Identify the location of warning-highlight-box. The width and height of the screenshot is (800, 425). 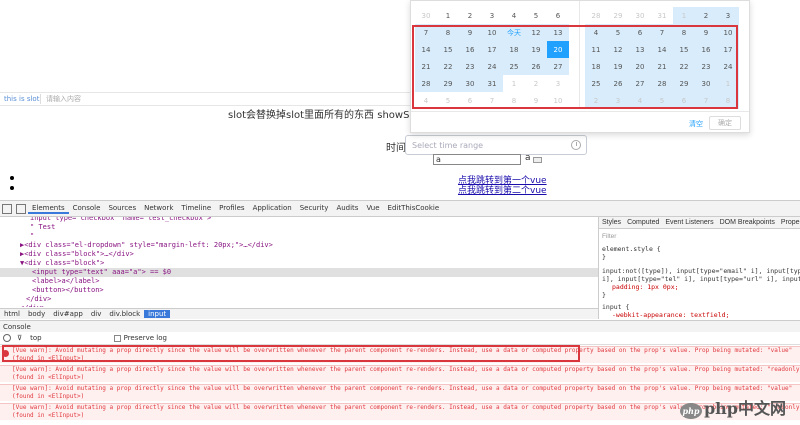
(291, 353).